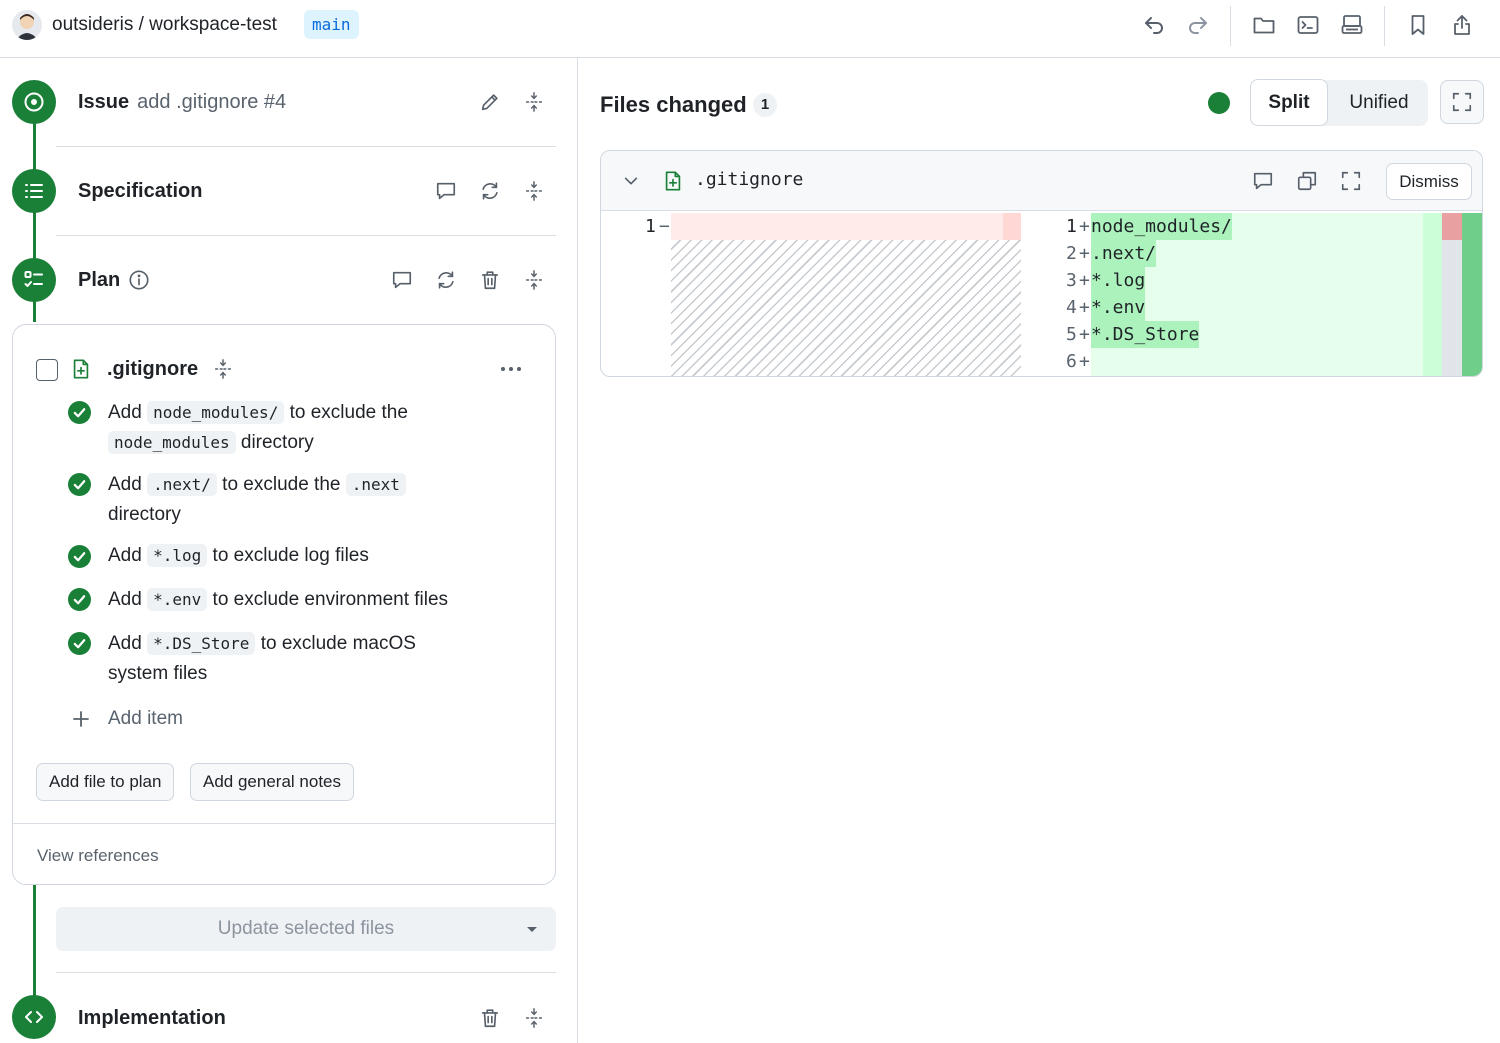 Image resolution: width=1500 pixels, height=1043 pixels. Describe the element at coordinates (1462, 25) in the screenshot. I see `share-icon` at that location.